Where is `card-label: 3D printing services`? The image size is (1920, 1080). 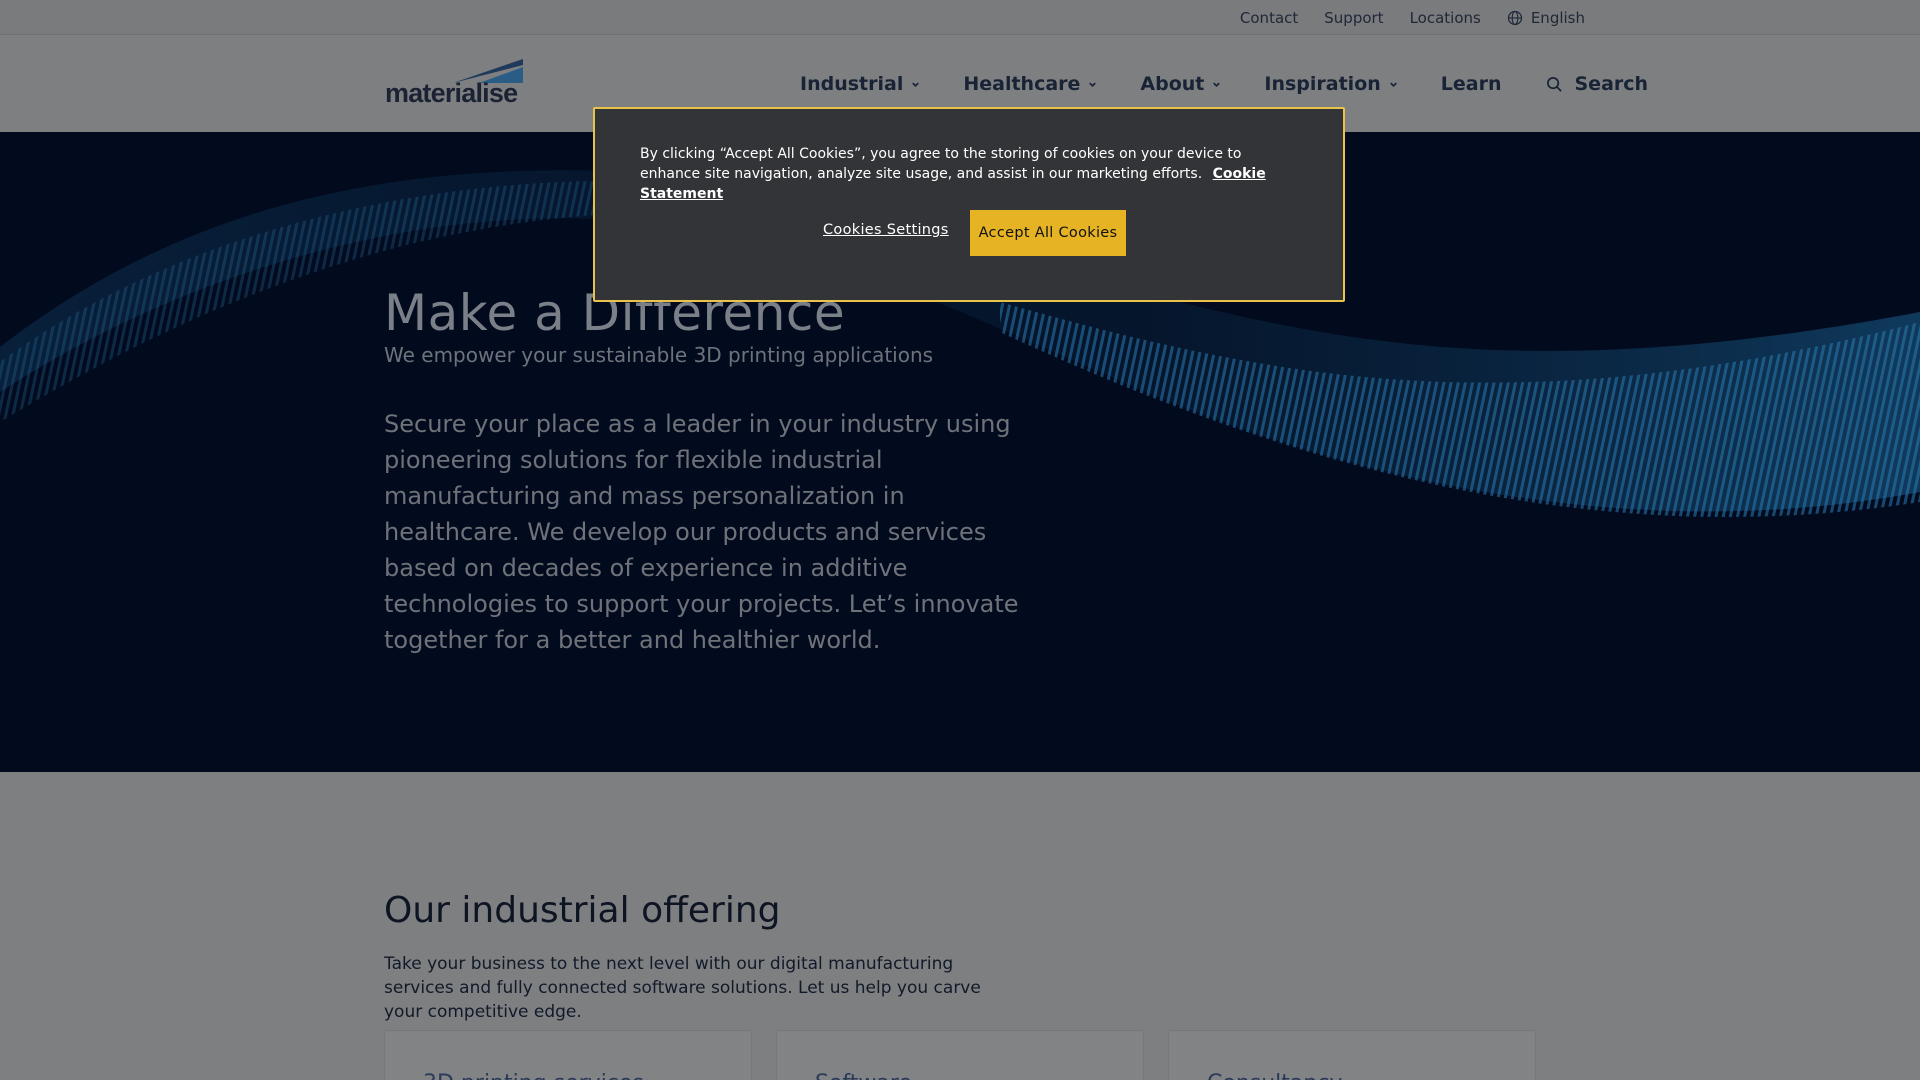 card-label: 3D printing services is located at coordinates (533, 1075).